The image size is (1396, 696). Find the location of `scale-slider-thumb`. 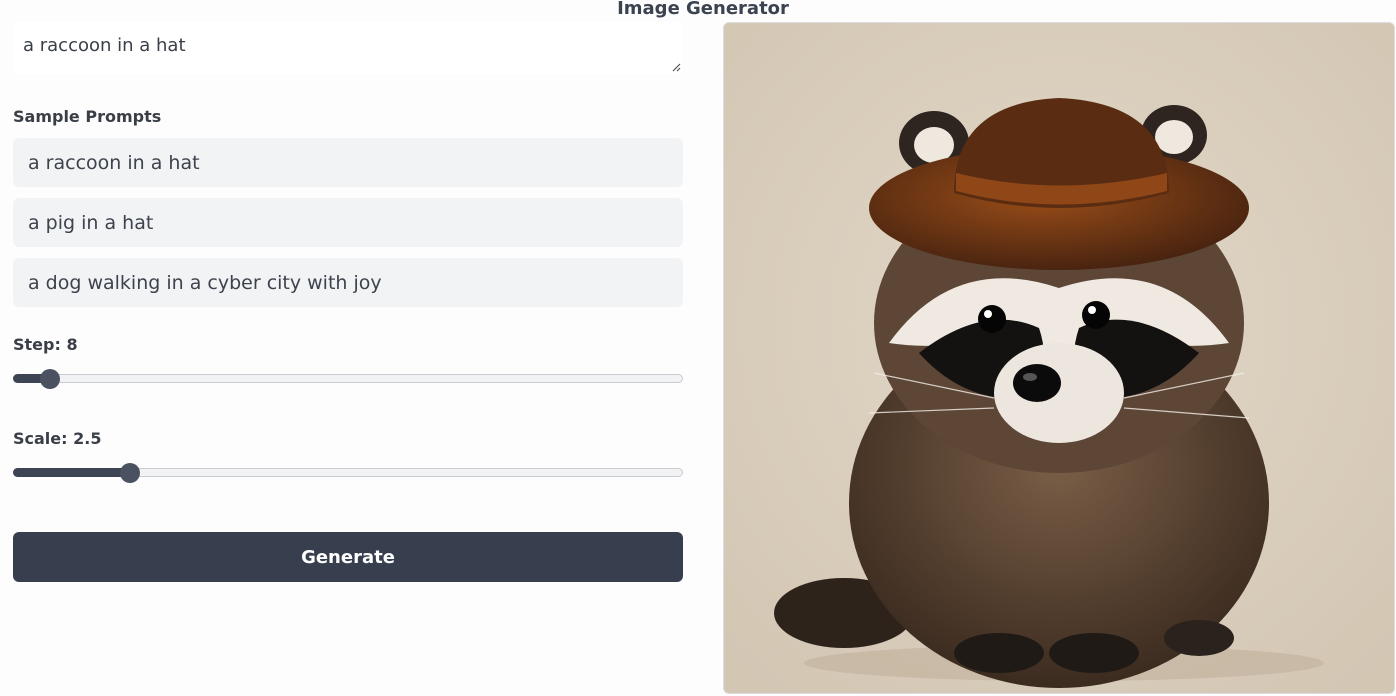

scale-slider-thumb is located at coordinates (130, 473).